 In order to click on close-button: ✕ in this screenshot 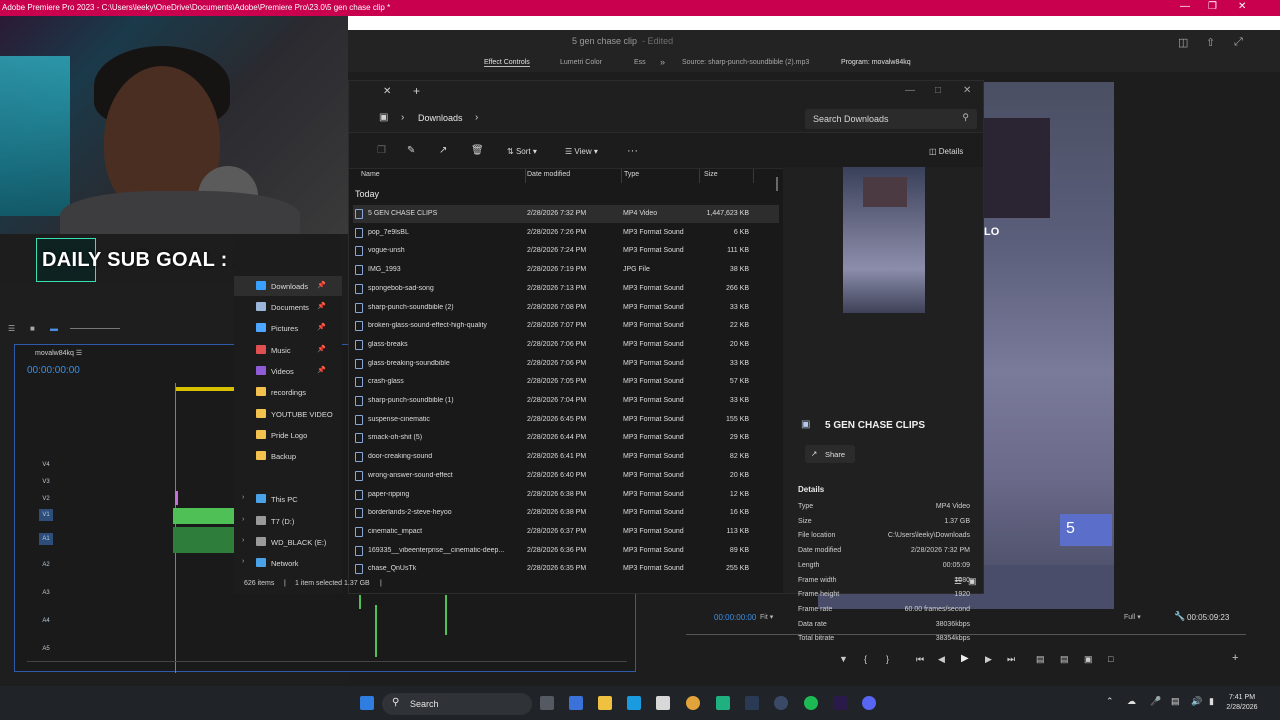, I will do `click(1242, 6)`.